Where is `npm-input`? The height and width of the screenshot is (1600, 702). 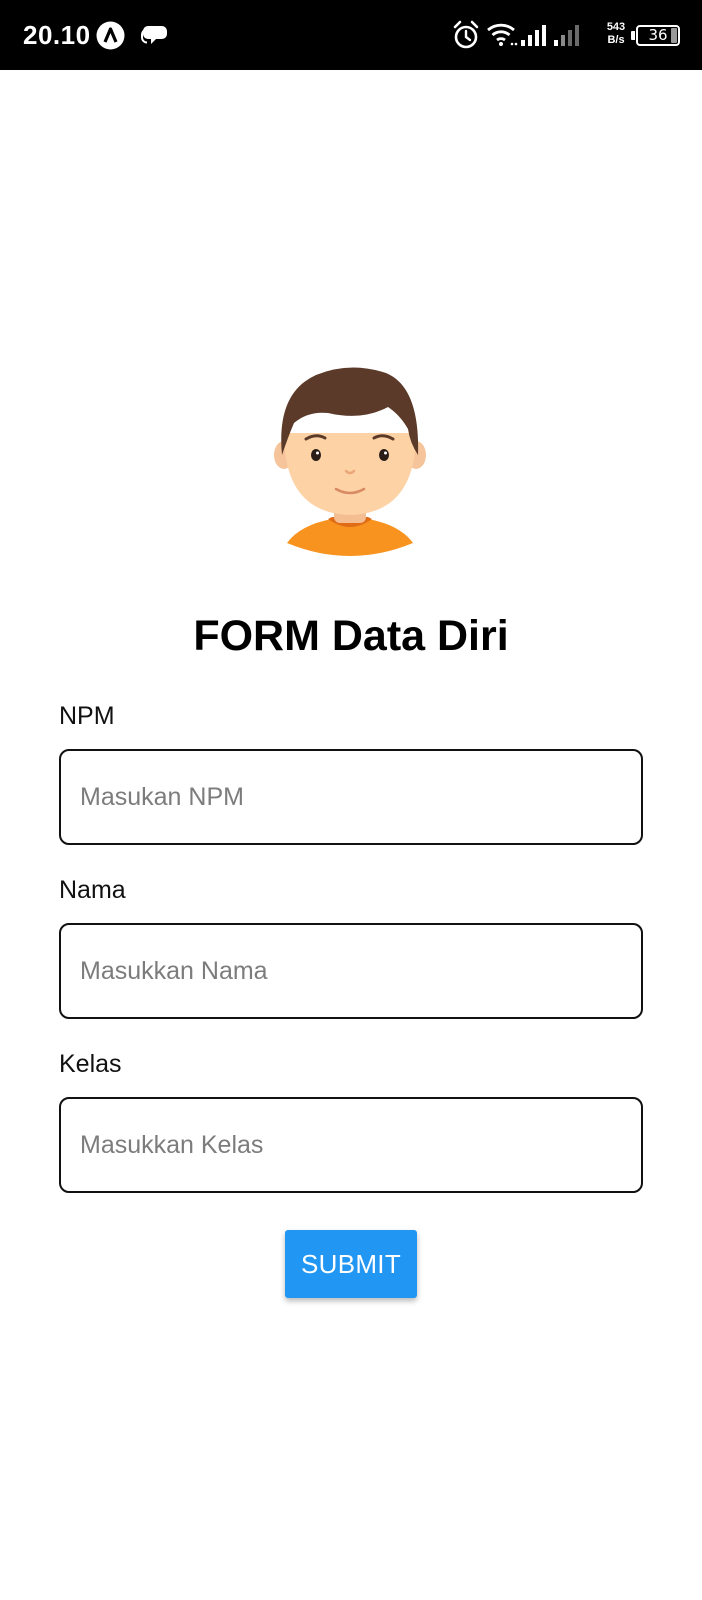 npm-input is located at coordinates (351, 797).